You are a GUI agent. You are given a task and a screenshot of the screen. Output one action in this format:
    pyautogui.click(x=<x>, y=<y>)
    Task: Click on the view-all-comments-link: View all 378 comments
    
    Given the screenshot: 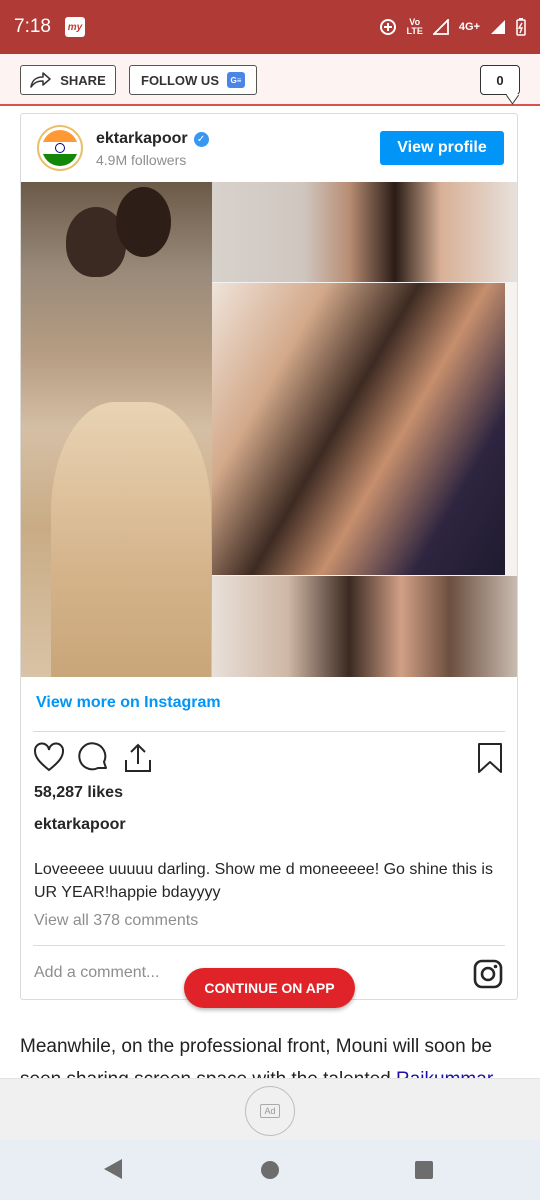 What is the action you would take?
    pyautogui.click(x=116, y=921)
    